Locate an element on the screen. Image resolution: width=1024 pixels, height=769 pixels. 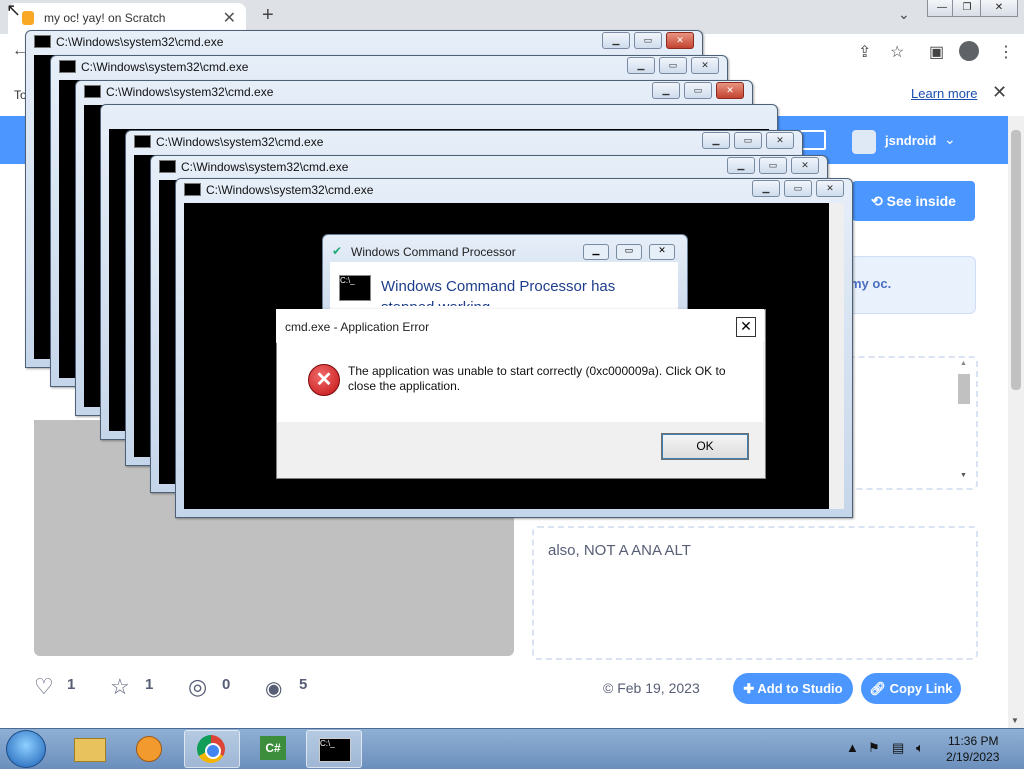
action-center-flag-icon: ⚑ is located at coordinates (874, 748).